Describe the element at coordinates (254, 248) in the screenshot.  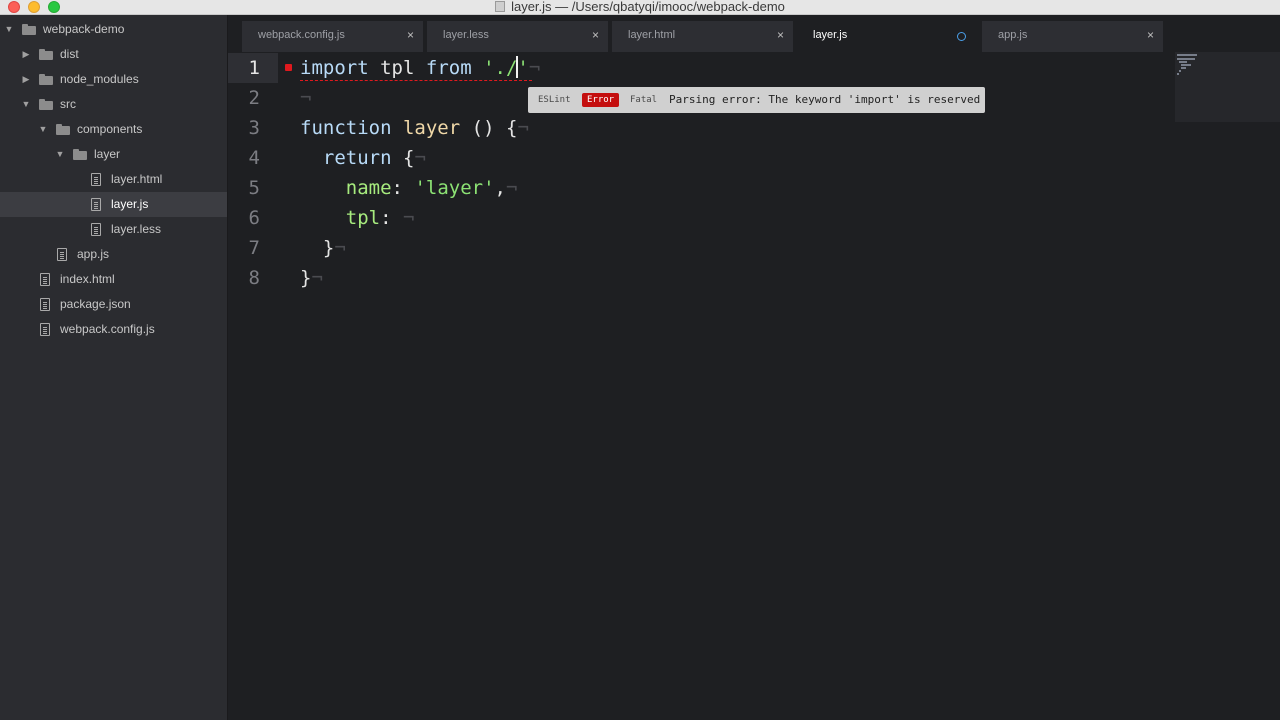
I see `line-number: 7` at that location.